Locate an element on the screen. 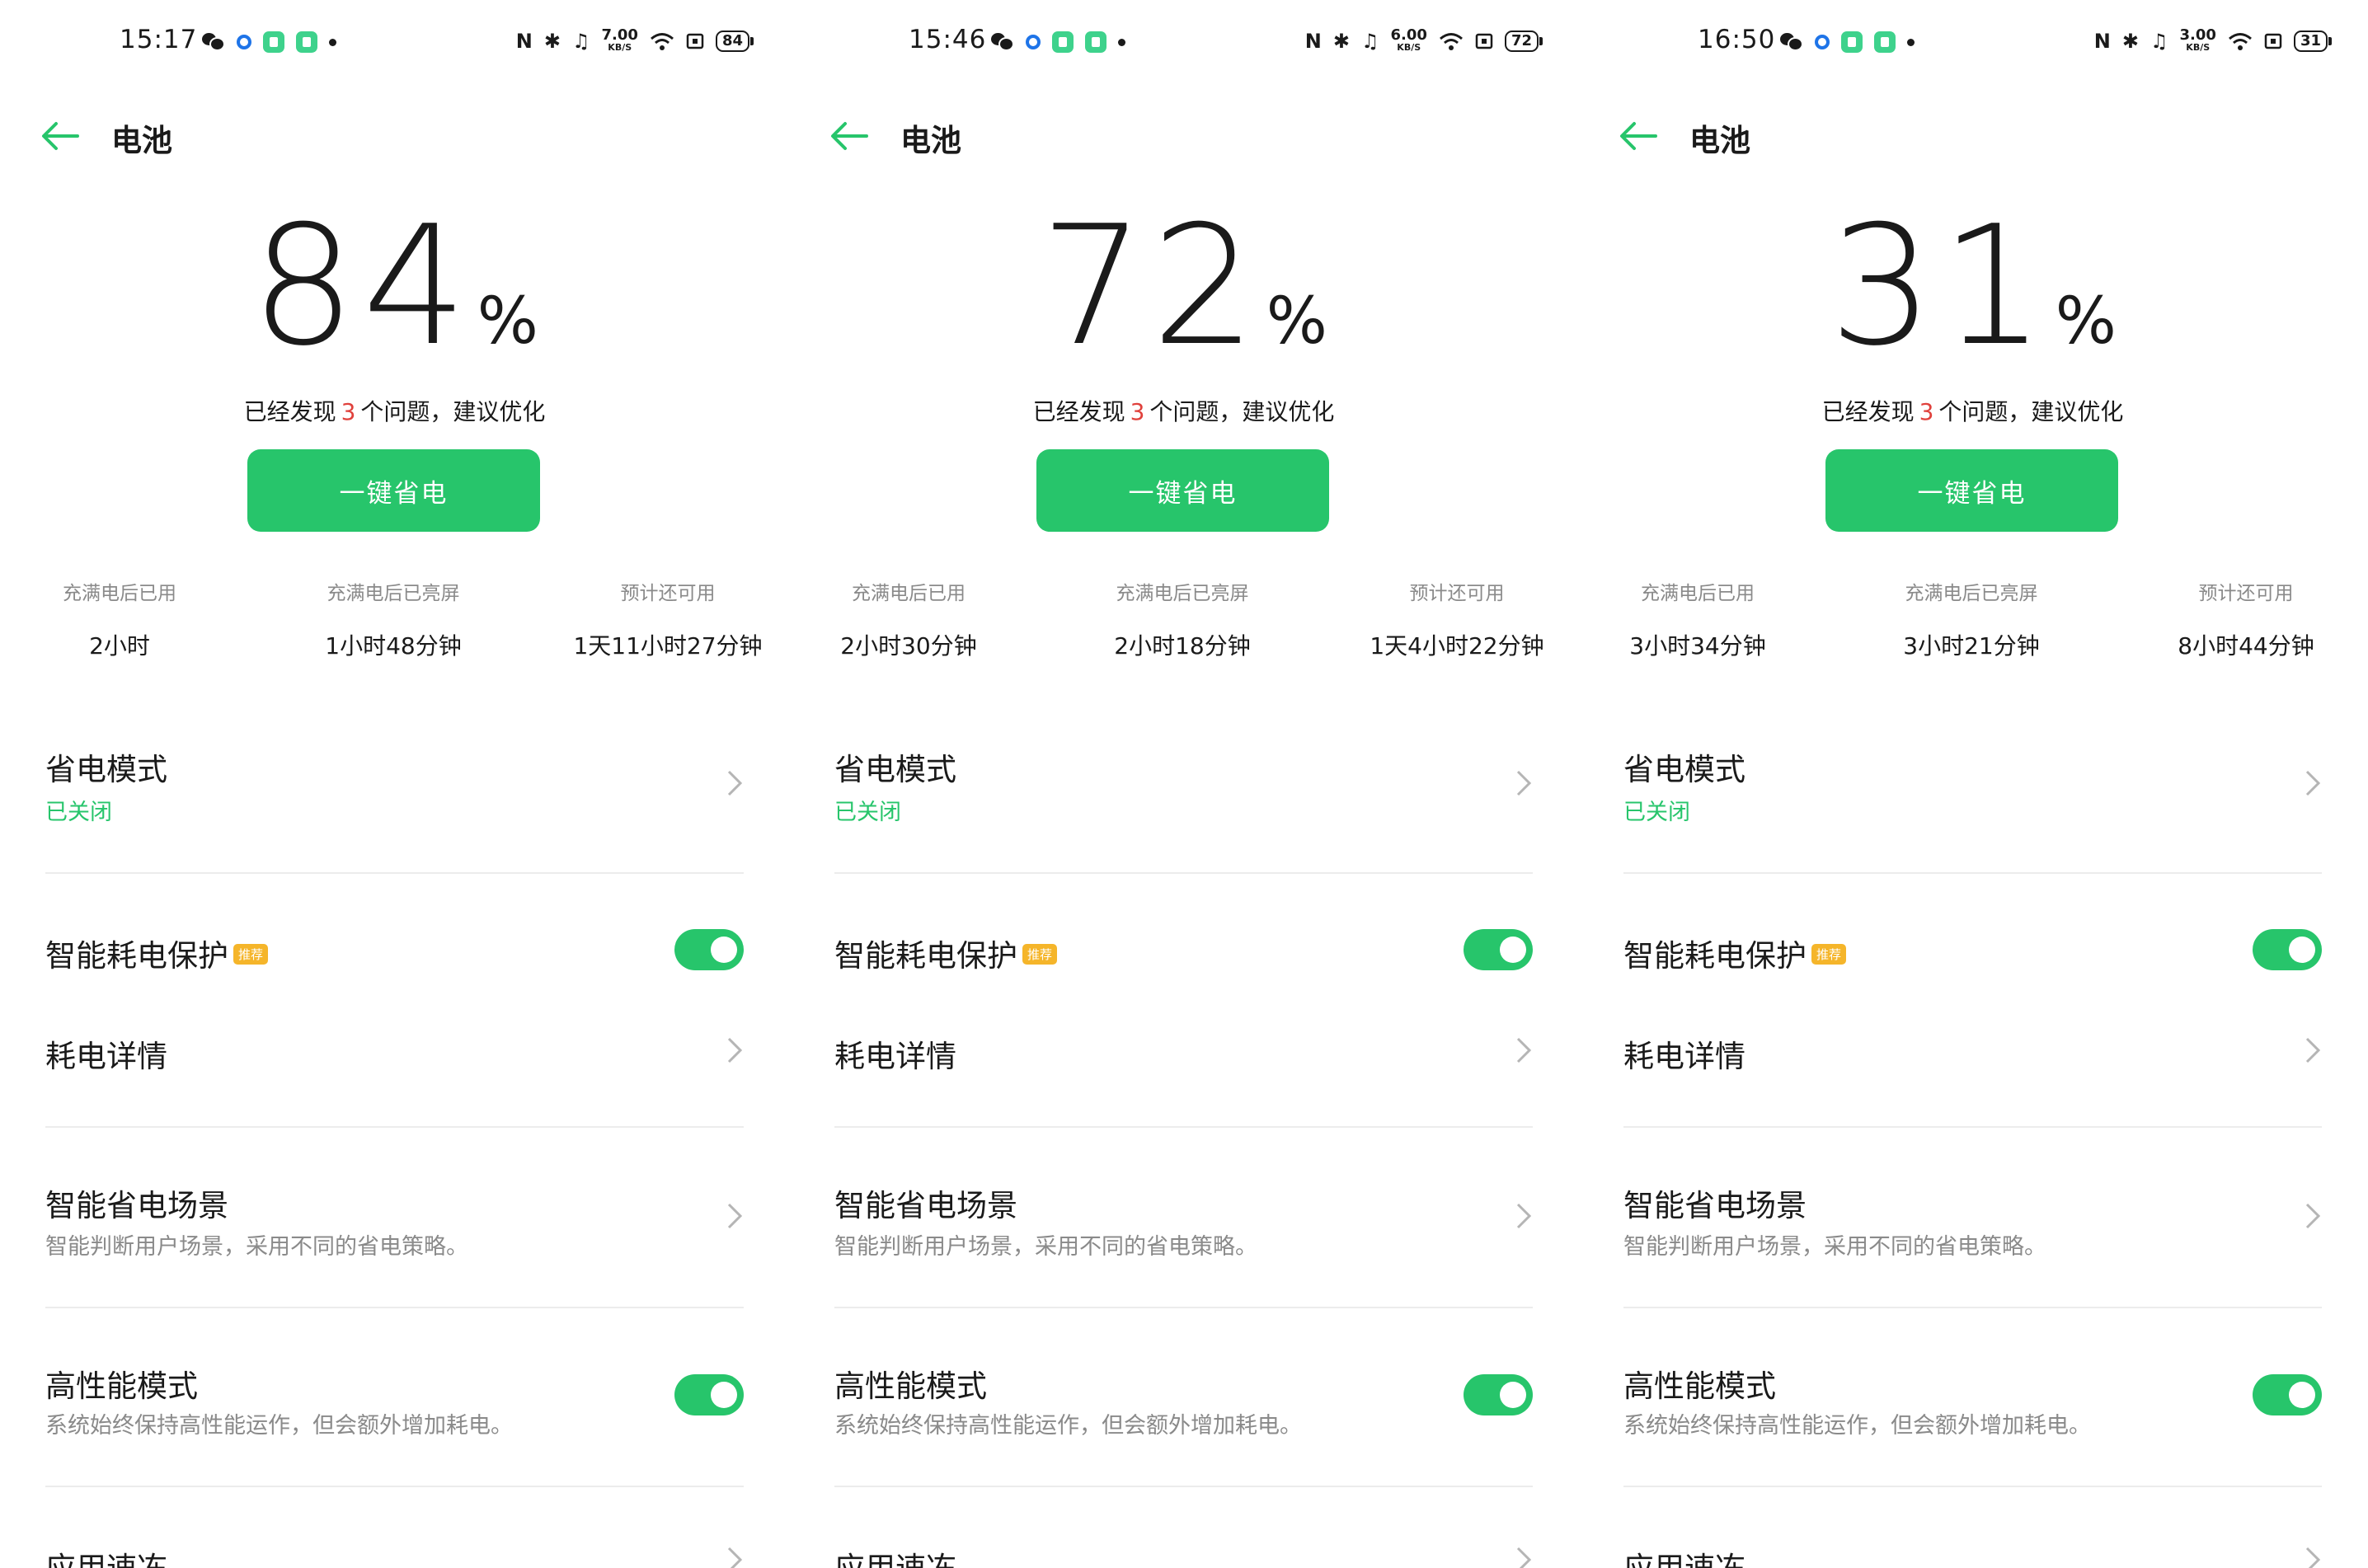 This screenshot has width=2368, height=1568. battery-percent: 31 is located at coordinates (1941, 286).